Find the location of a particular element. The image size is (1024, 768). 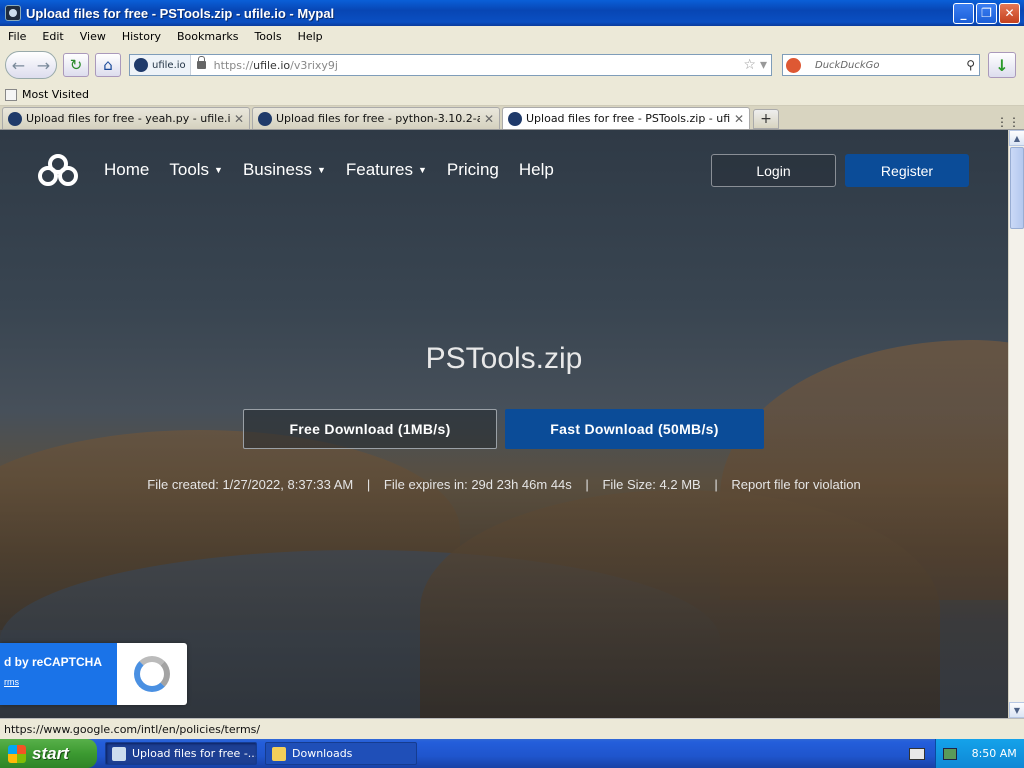

free-download-button: Free Download (1MB/s) is located at coordinates (370, 429).